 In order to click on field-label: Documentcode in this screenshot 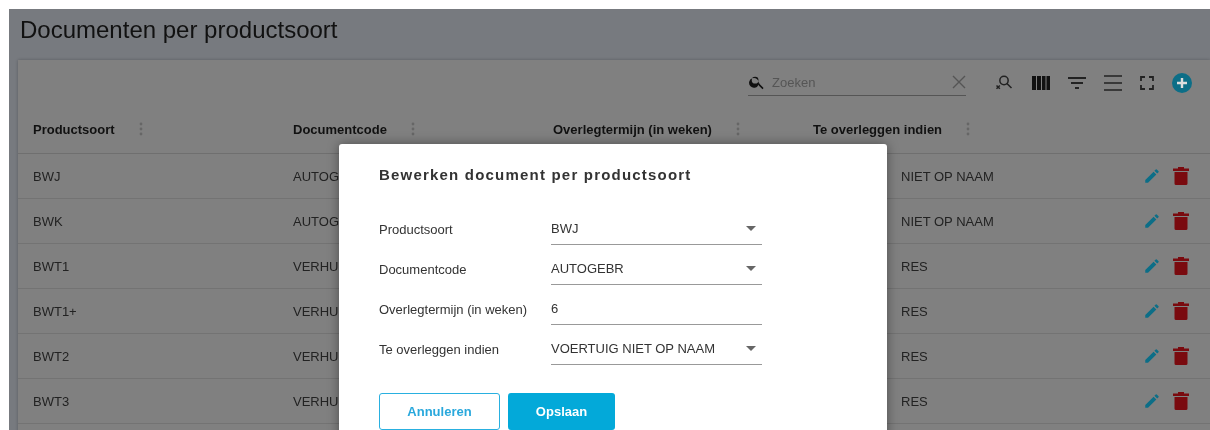, I will do `click(423, 269)`.